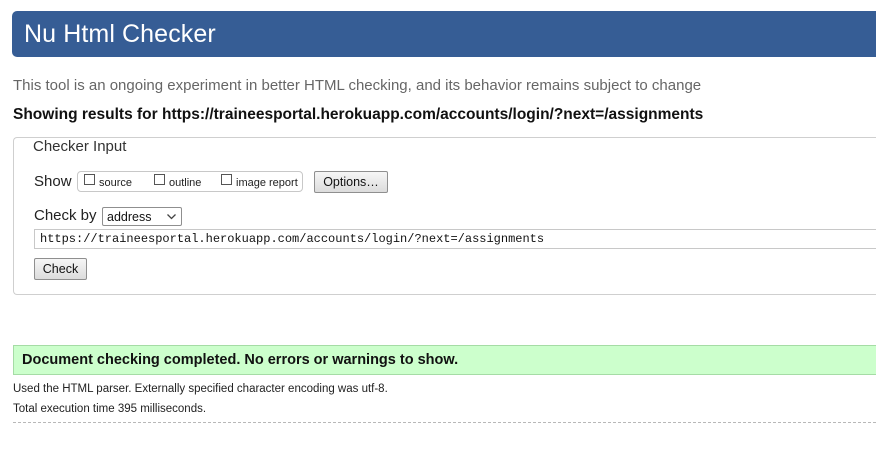  I want to click on divider, so click(444, 422).